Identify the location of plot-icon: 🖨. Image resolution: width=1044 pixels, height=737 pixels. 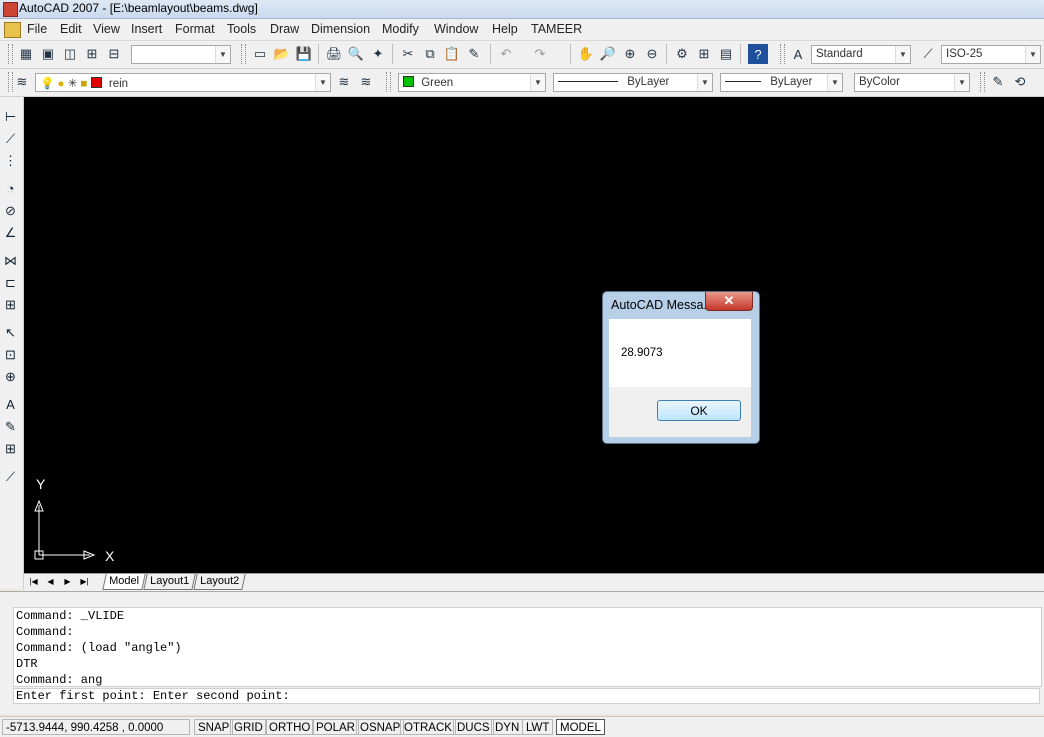
(334, 54).